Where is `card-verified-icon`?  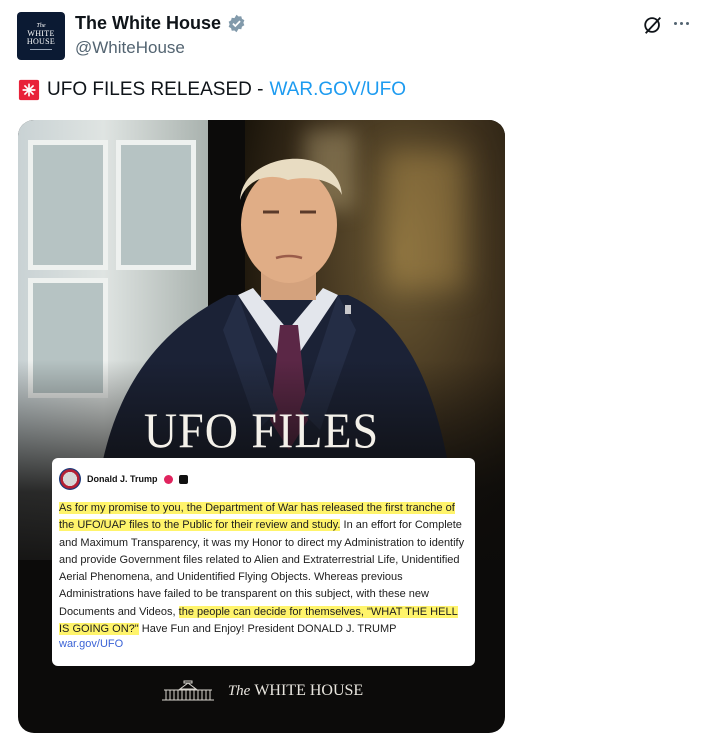 card-verified-icon is located at coordinates (168, 479).